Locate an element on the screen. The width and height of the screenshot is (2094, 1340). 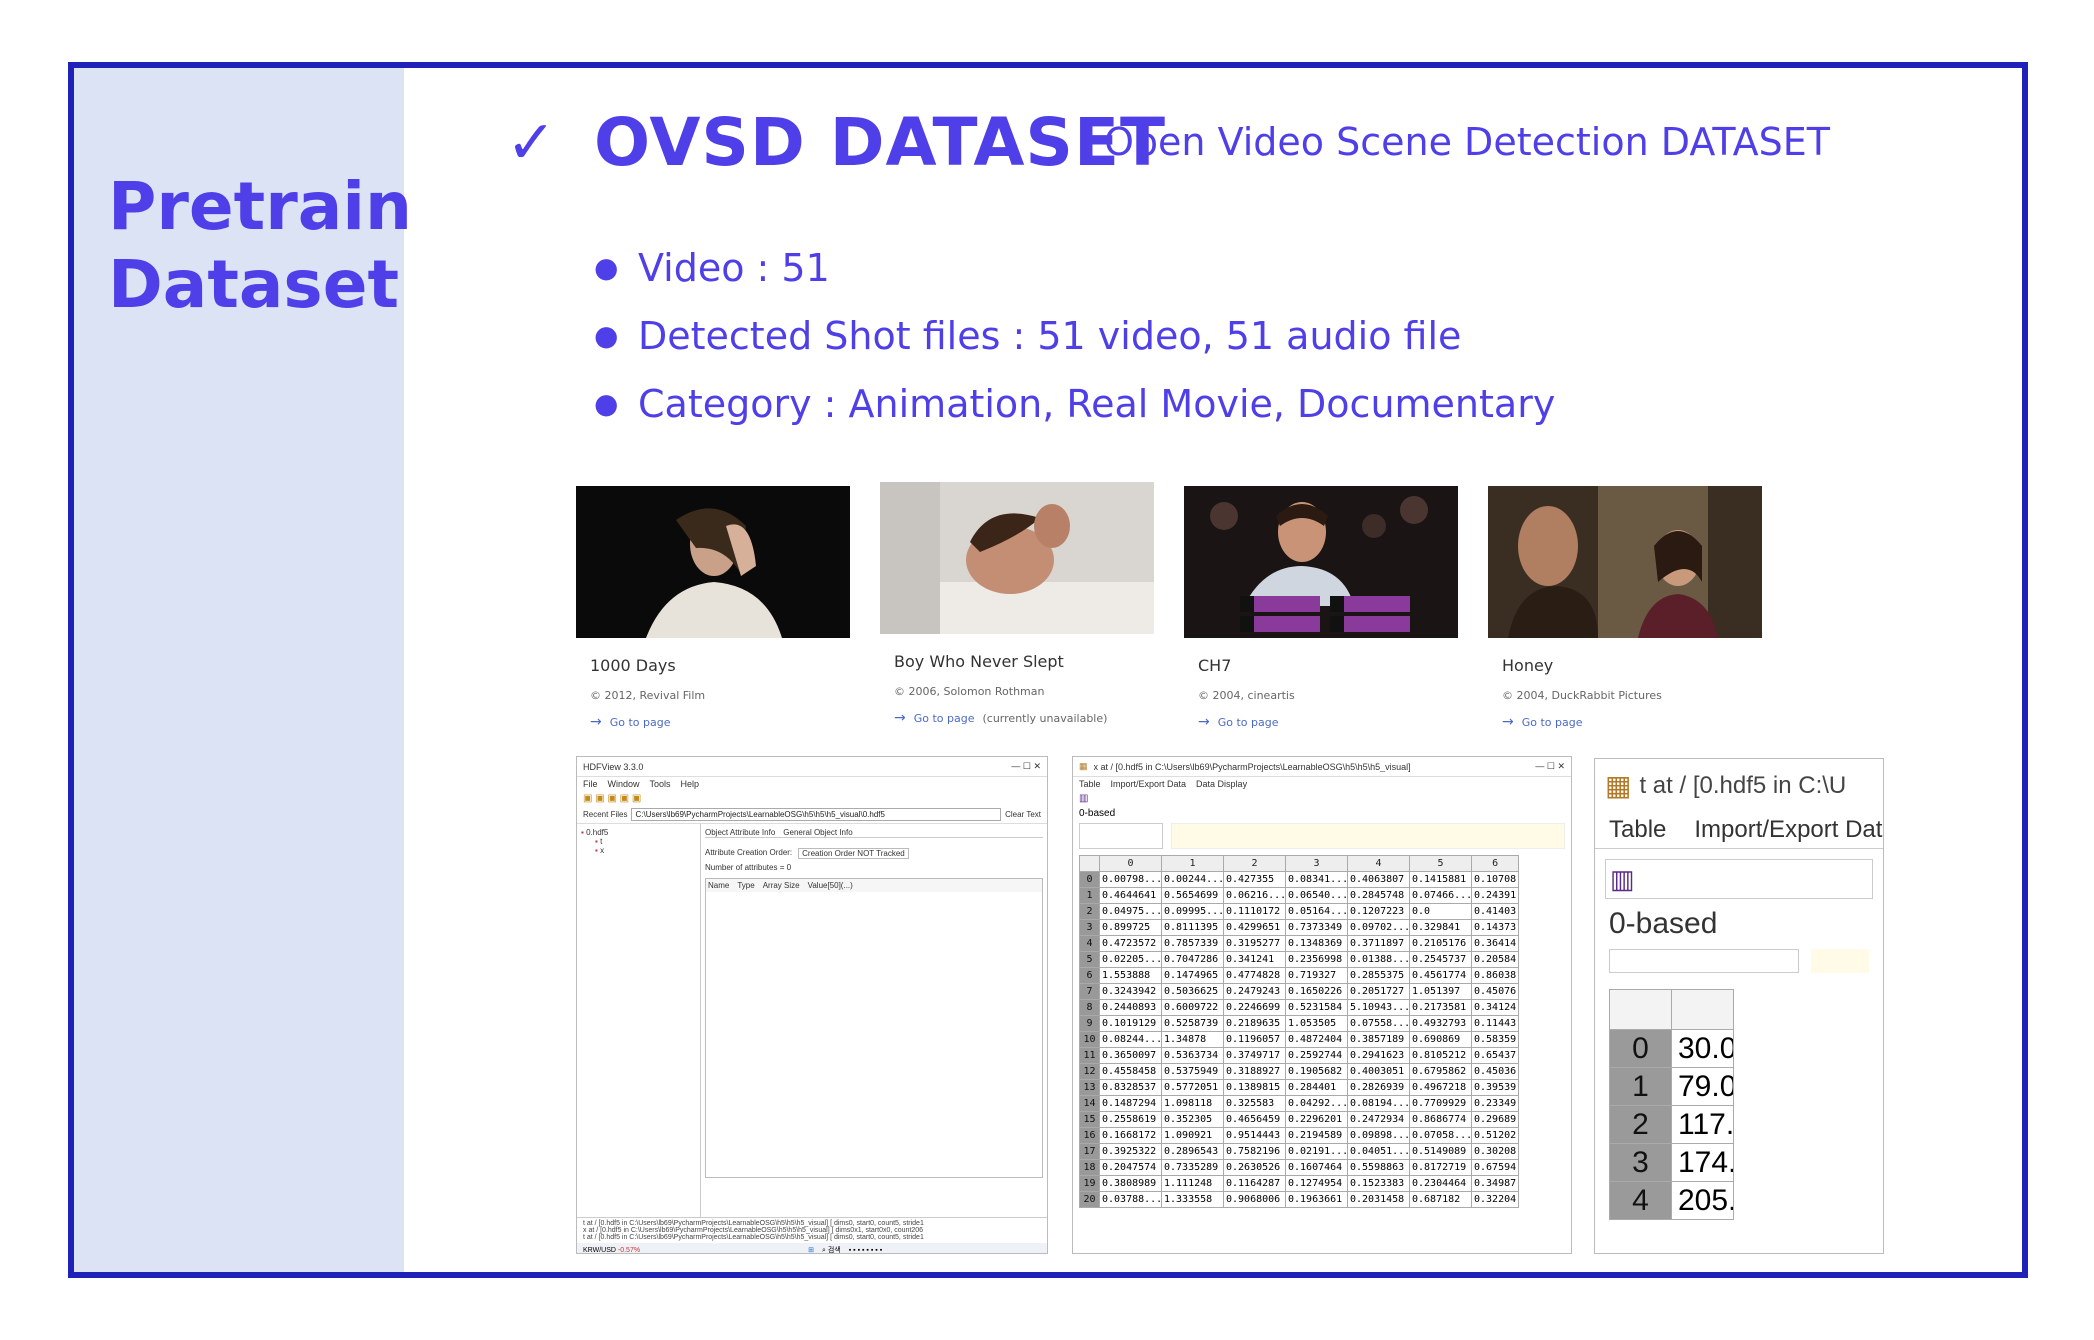
tab-general-object-info: General Object Info is located at coordinates (817, 832).